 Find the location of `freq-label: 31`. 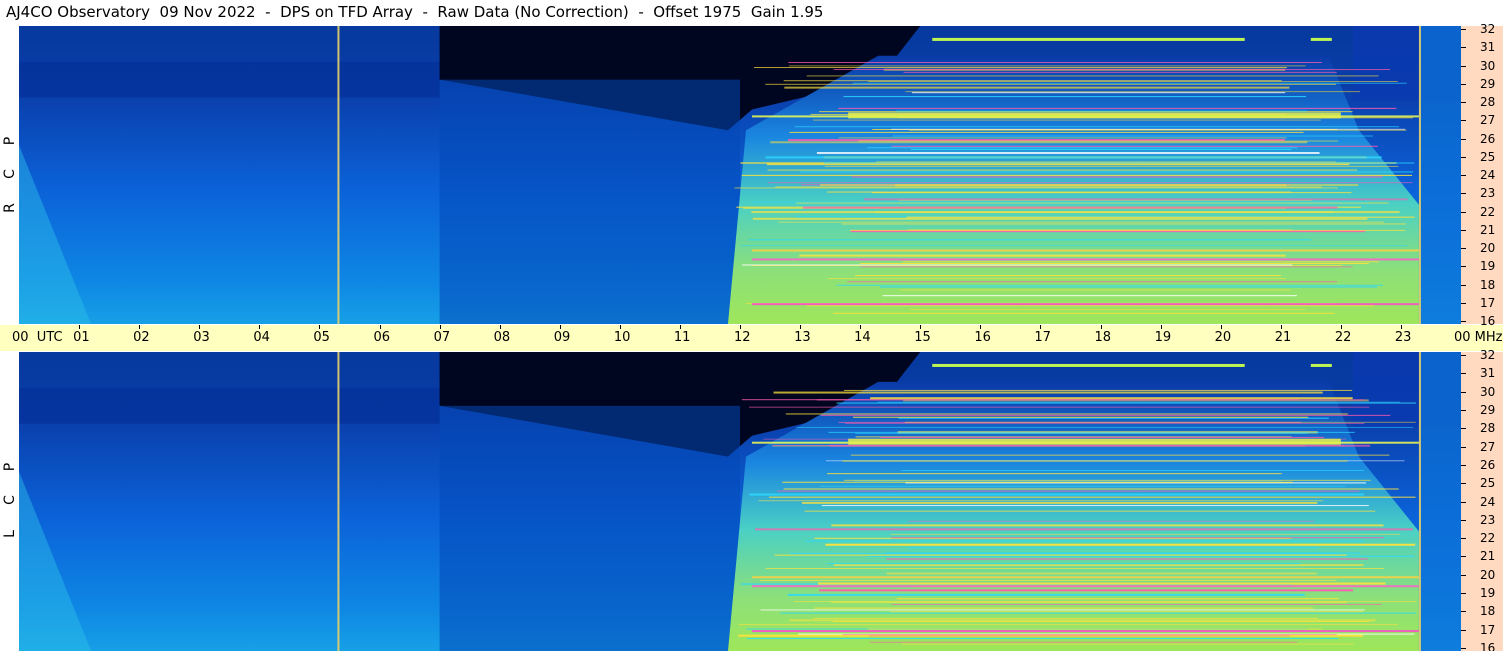

freq-label: 31 is located at coordinates (1488, 373).